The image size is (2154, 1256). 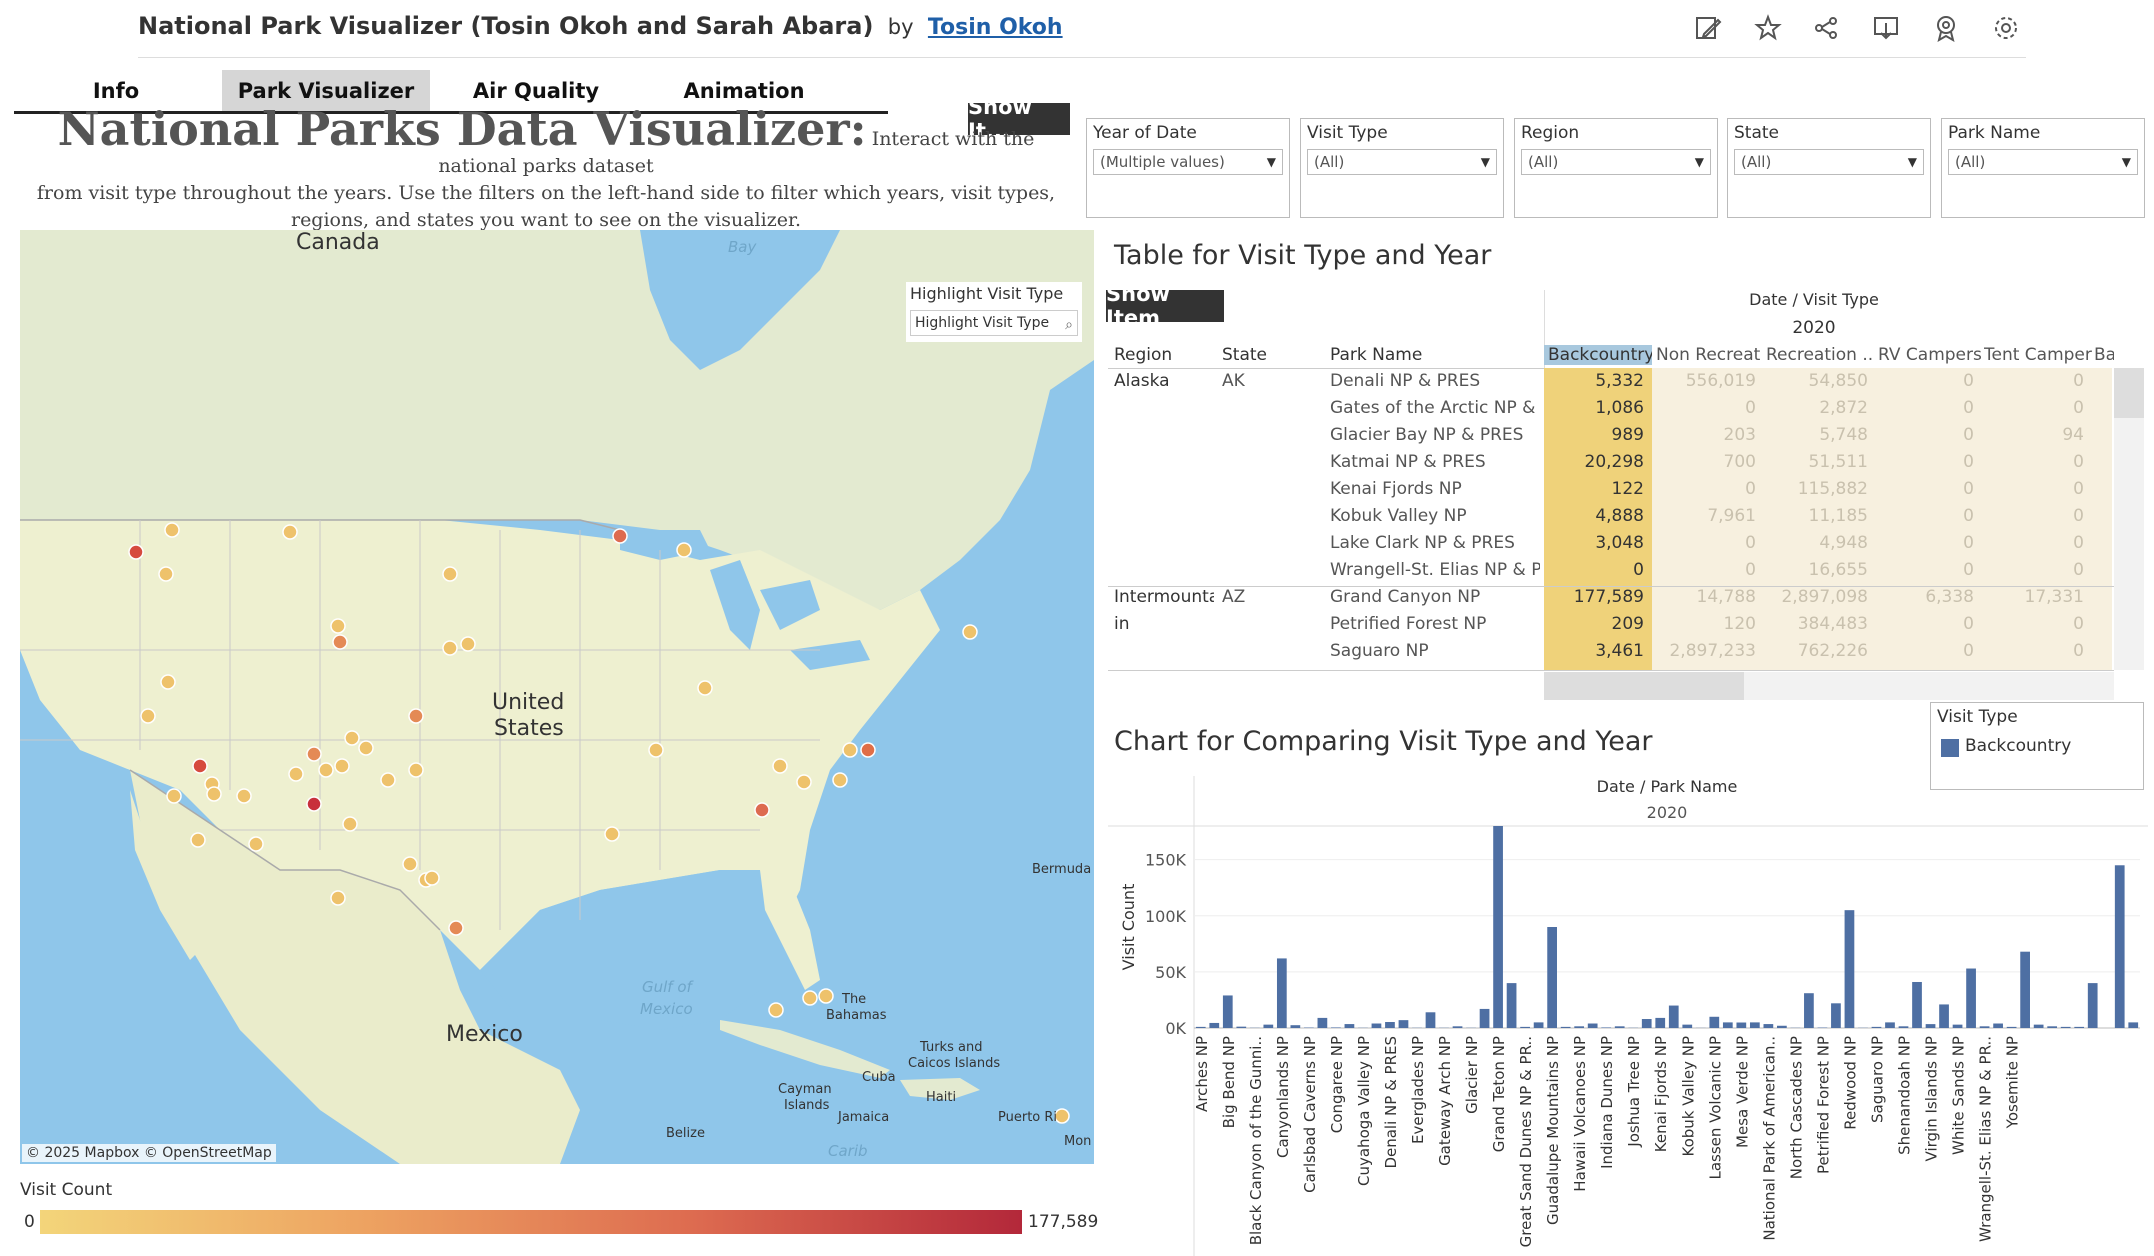 What do you see at coordinates (1077, 624) in the screenshot?
I see `table-row: in Petrified Forest NP 209 120 384,483 0 0` at bounding box center [1077, 624].